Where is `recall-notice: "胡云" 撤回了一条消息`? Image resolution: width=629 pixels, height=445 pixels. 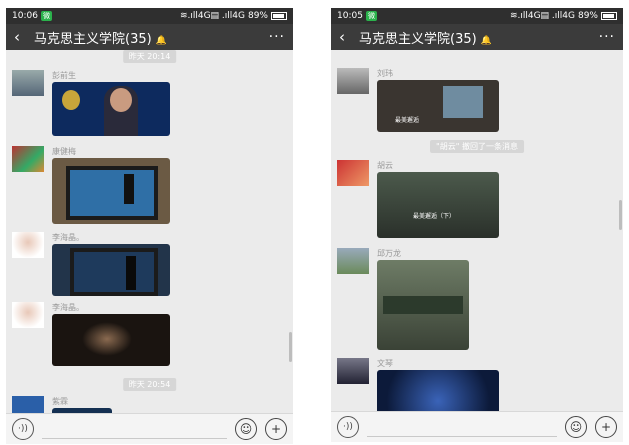
recall-notice: "胡云" 撤回了一条消息 is located at coordinates (477, 146).